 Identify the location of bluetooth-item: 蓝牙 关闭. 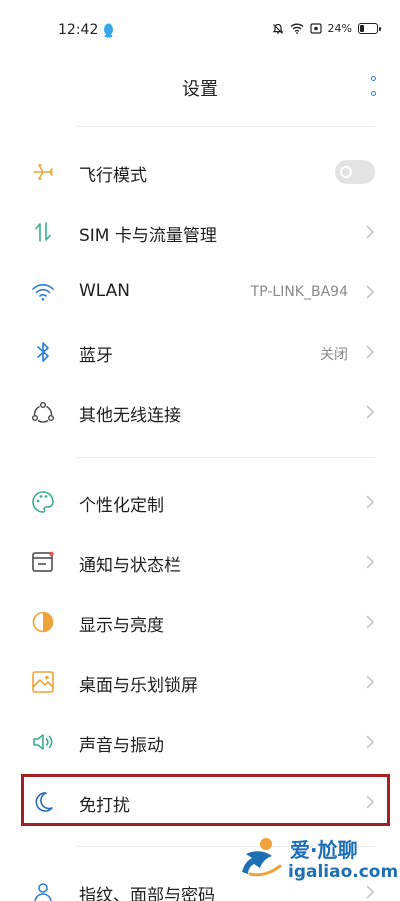
(200, 352).